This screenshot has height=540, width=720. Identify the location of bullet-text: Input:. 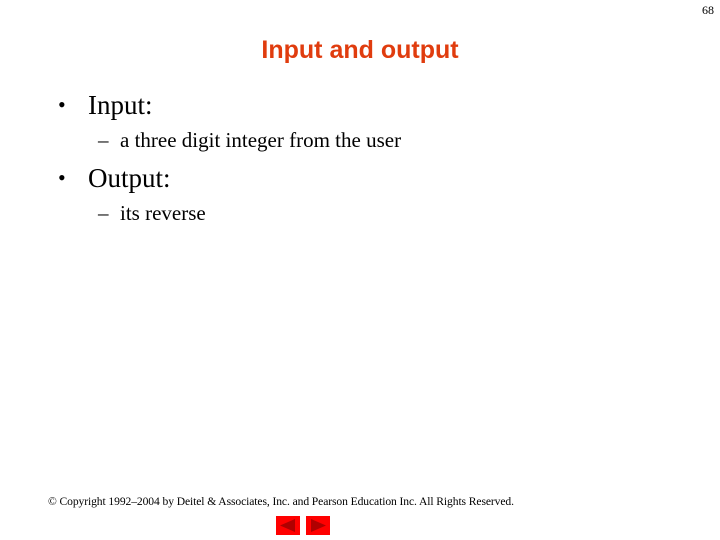
(120, 105).